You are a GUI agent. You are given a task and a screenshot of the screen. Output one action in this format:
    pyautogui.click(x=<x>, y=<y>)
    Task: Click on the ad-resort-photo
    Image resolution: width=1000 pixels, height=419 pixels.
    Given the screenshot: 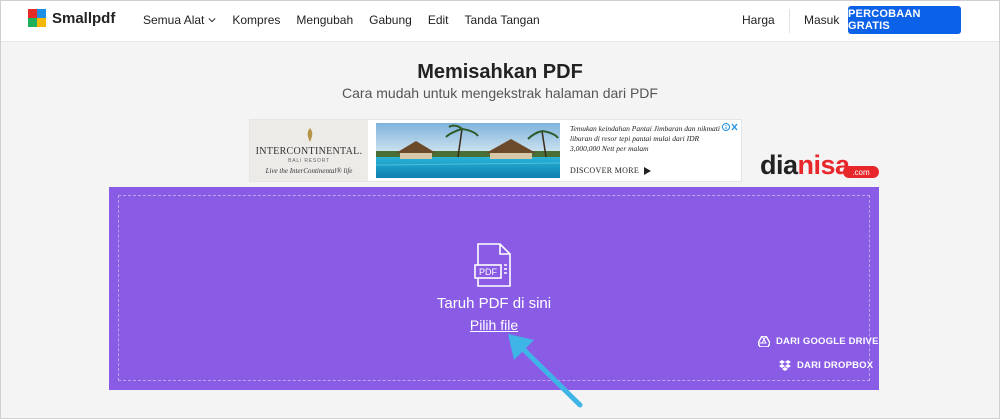 What is the action you would take?
    pyautogui.click(x=468, y=150)
    